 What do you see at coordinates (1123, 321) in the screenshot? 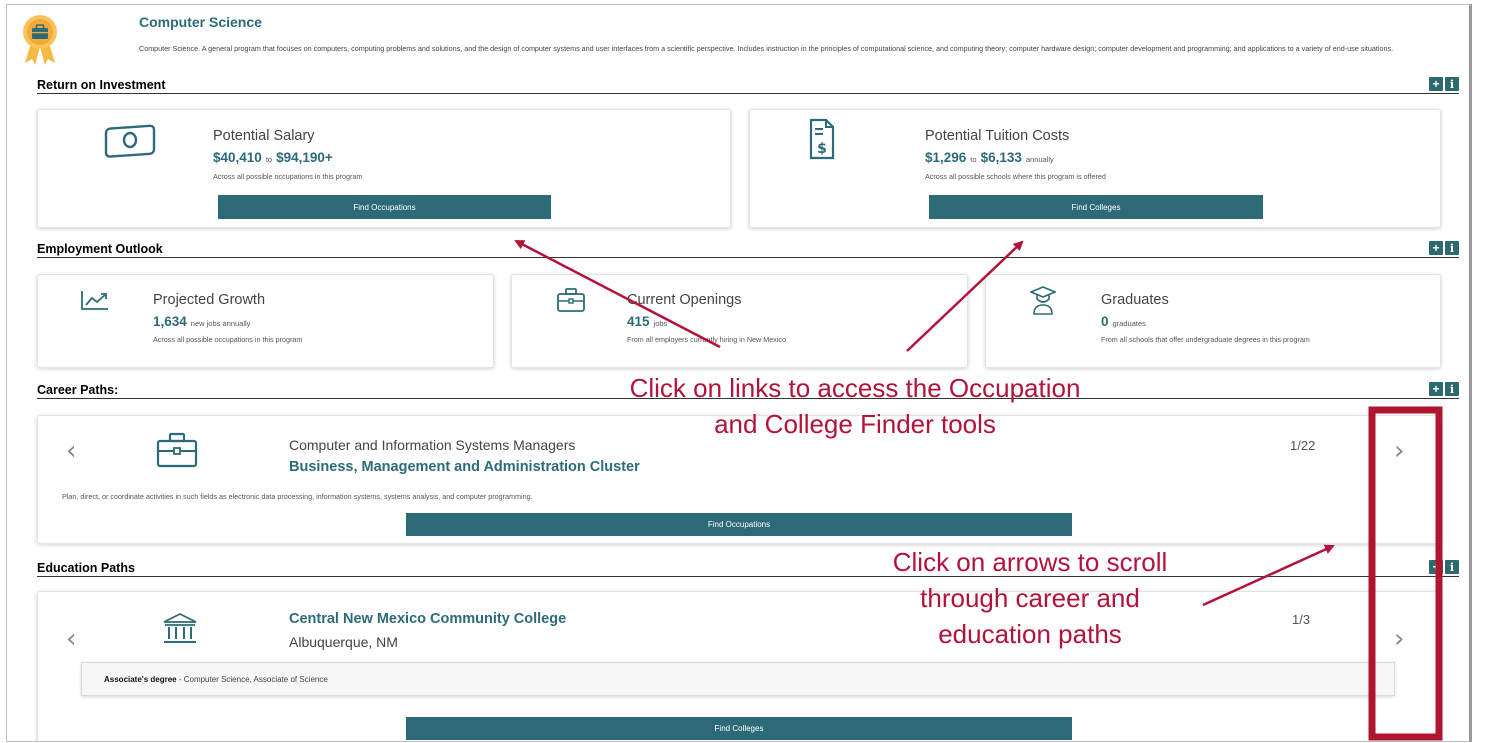
I see `graduates-value: 0 graduates` at bounding box center [1123, 321].